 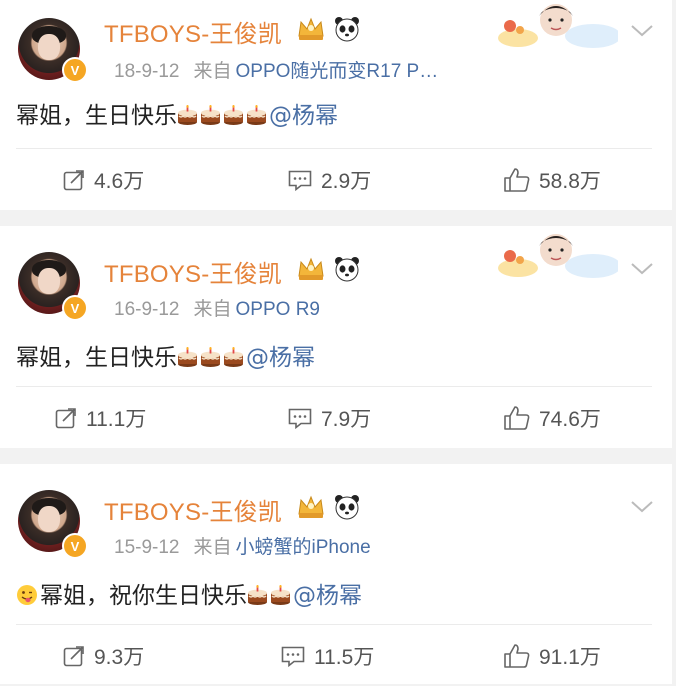 I want to click on tongue-face-emoji, so click(x=27, y=595).